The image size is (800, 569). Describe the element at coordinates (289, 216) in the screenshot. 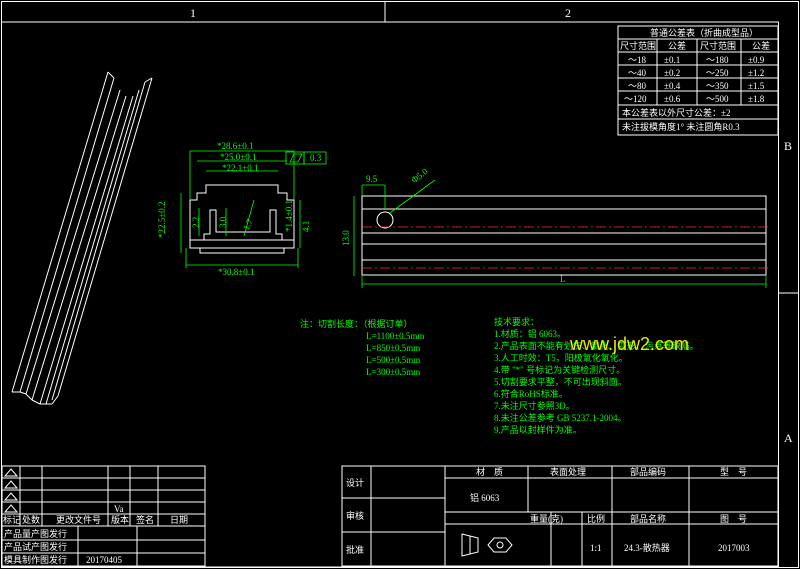

I see `dim-1-4-vertical: *1.4±0.1` at that location.